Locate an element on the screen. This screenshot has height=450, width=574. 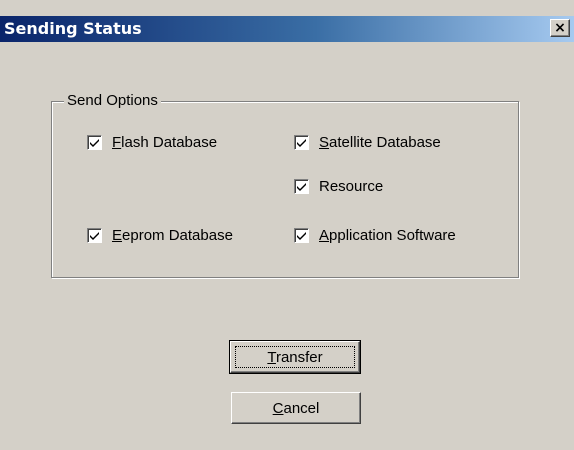
transfer-button: Transfer is located at coordinates (295, 357).